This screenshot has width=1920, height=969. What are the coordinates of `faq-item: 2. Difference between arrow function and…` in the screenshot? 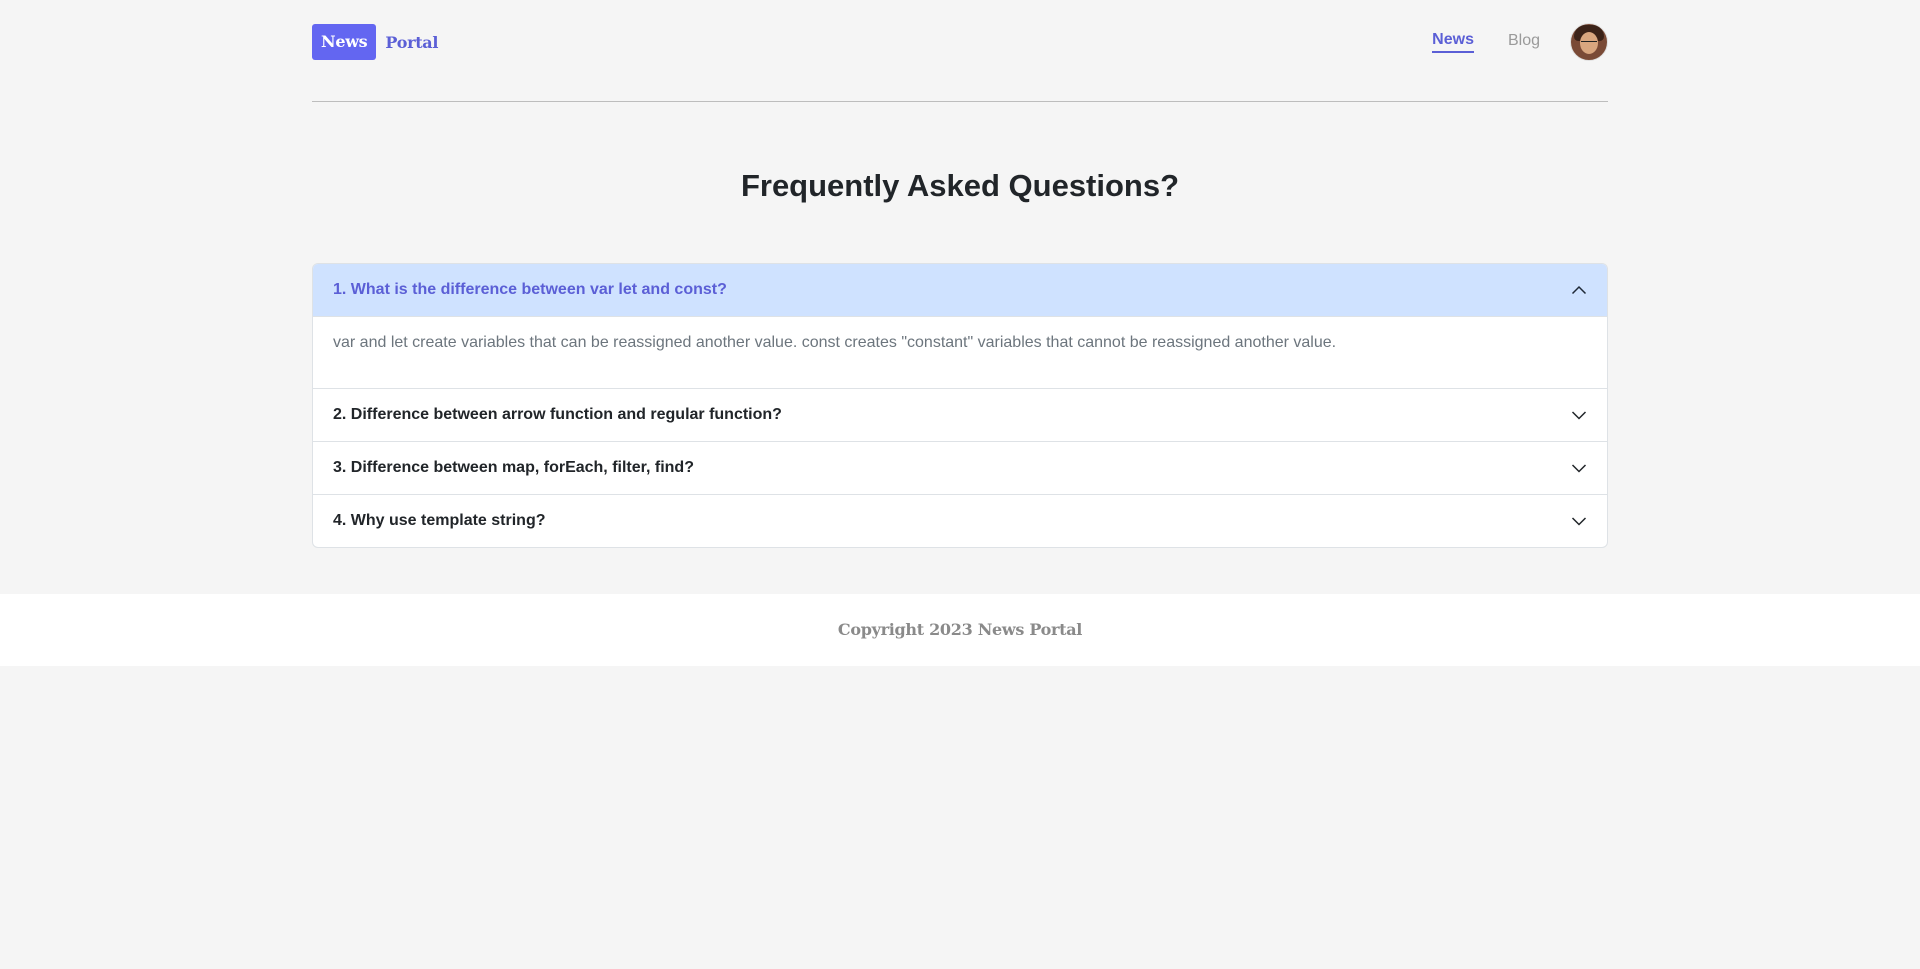 It's located at (960, 414).